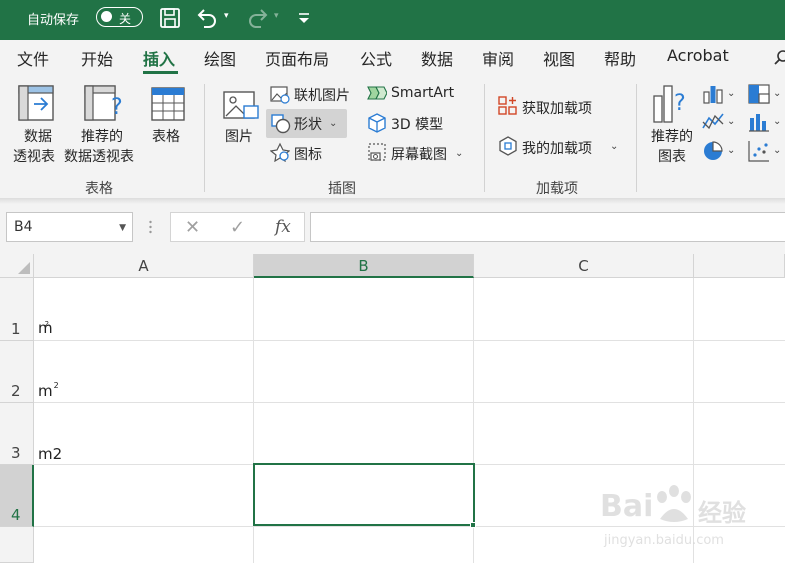  I want to click on cell-a2: m2, so click(48, 390).